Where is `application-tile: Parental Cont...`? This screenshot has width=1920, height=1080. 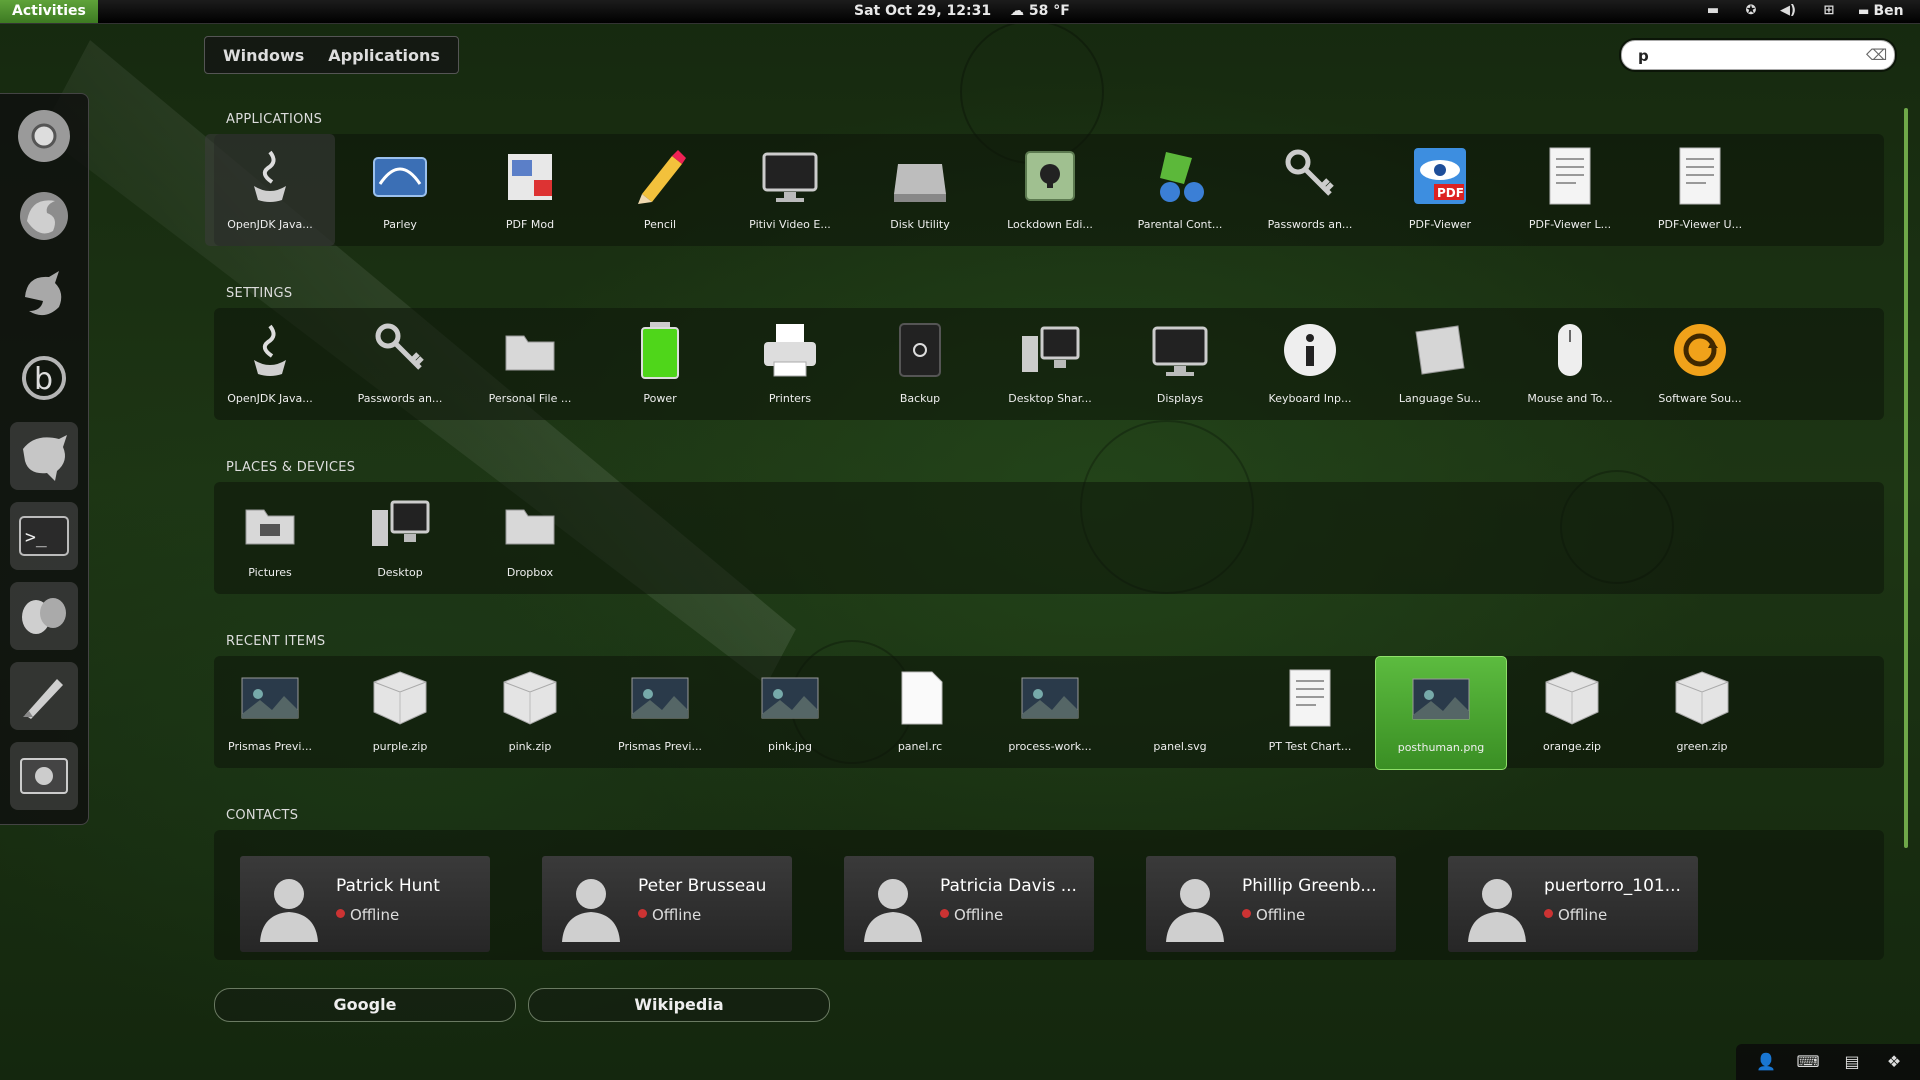 application-tile: Parental Cont... is located at coordinates (1180, 190).